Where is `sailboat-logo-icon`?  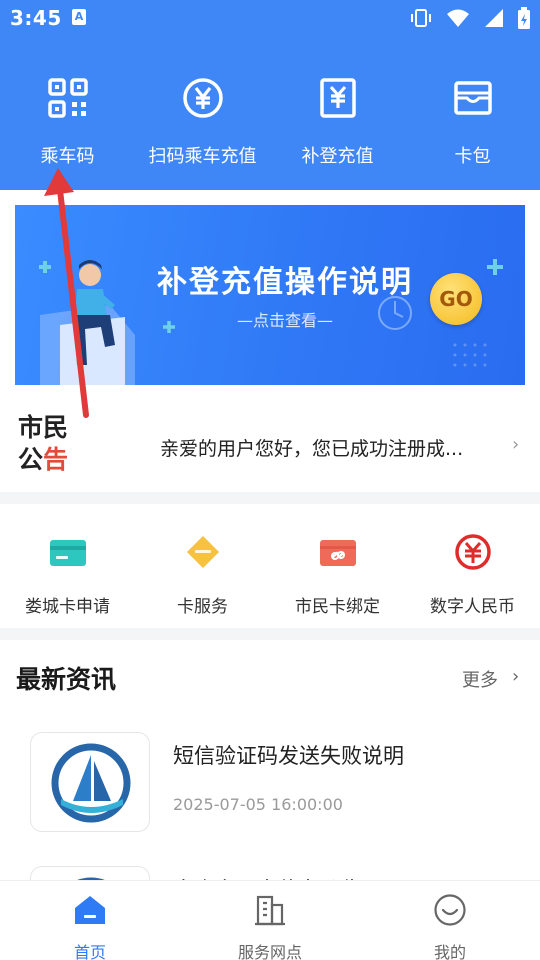
sailboat-logo-icon is located at coordinates (91, 783).